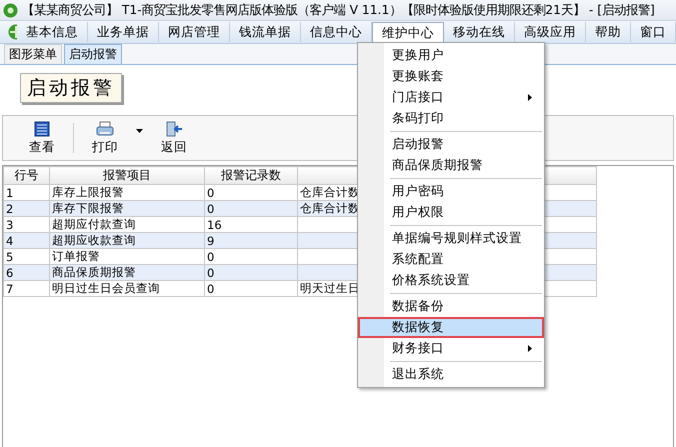 The height and width of the screenshot is (447, 676). What do you see at coordinates (451, 238) in the screenshot?
I see `menu-item: 单据编号规则样式设置` at bounding box center [451, 238].